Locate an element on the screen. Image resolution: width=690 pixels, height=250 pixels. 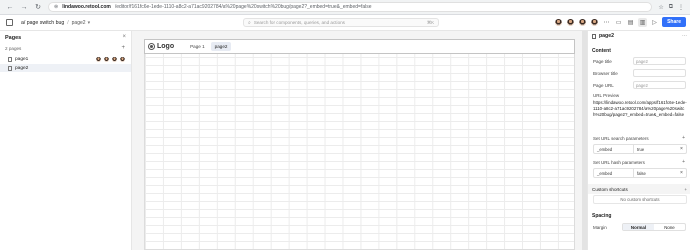
custom-shortcuts-header: Custom shortcuts + is located at coordinates (639, 189).